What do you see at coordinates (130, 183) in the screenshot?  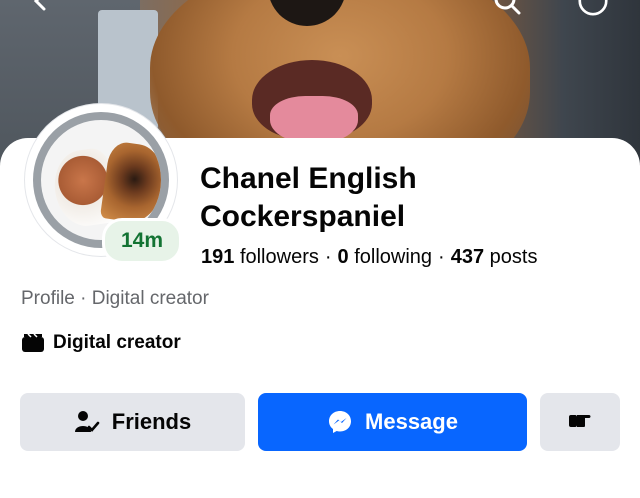 I see `avatar-heart-right` at bounding box center [130, 183].